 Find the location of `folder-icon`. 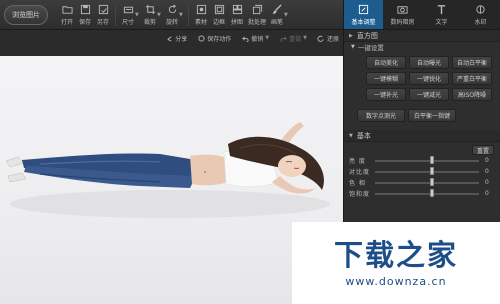

folder-icon is located at coordinates (67, 10).